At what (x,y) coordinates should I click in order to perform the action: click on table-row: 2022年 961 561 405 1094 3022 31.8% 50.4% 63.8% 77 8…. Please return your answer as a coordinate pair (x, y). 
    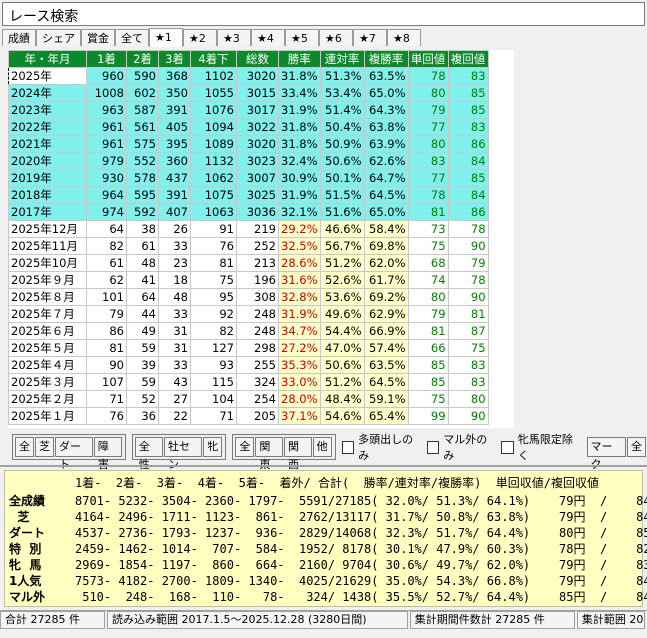
    Looking at the image, I should click on (248, 127).